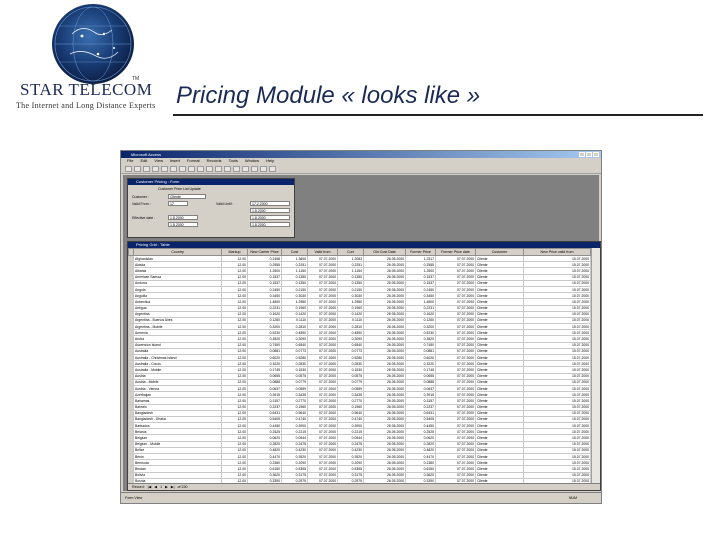  I want to click on cut-icon, so click(173, 168).